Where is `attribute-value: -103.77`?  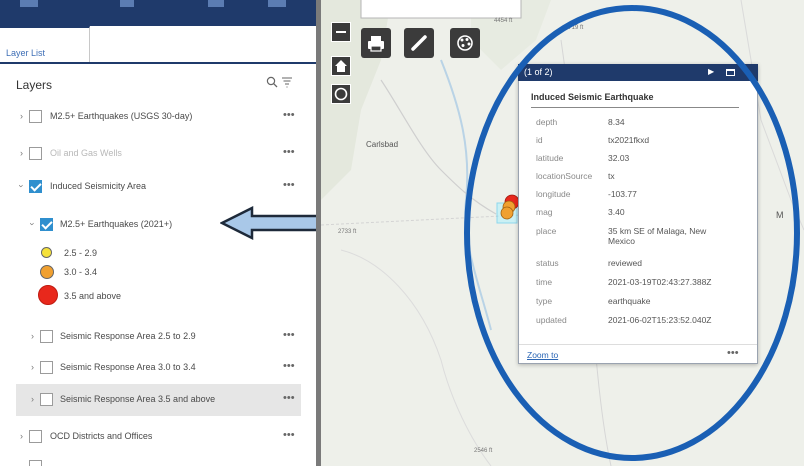
attribute-value: -103.77 is located at coordinates (622, 194).